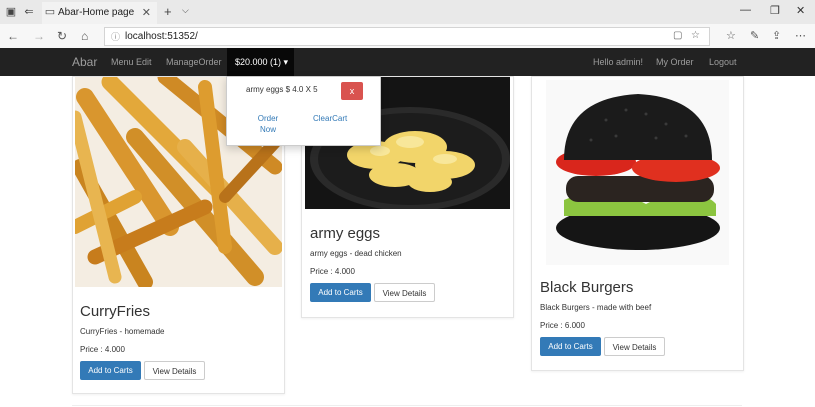  I want to click on nav-my-order: My Order, so click(675, 62).